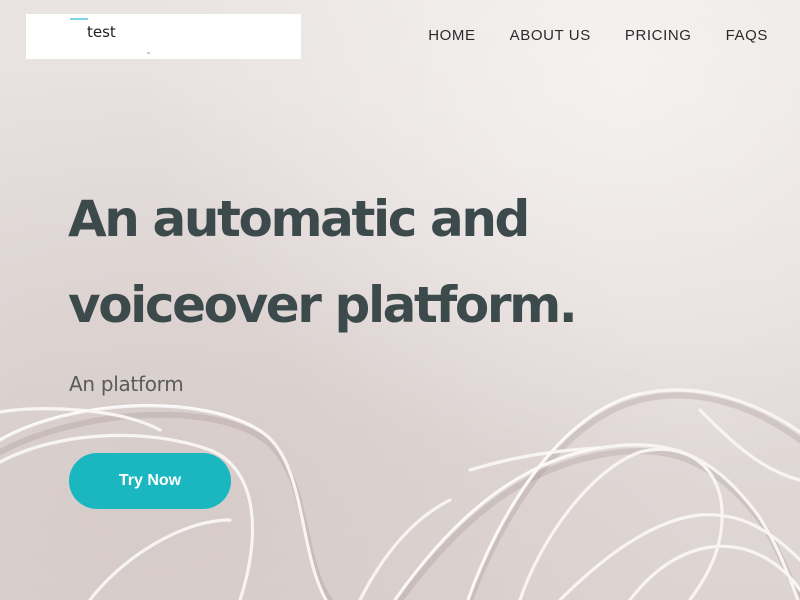  I want to click on main-navigation: HOME ABOUT US PRICING FAQS, so click(581, 36).